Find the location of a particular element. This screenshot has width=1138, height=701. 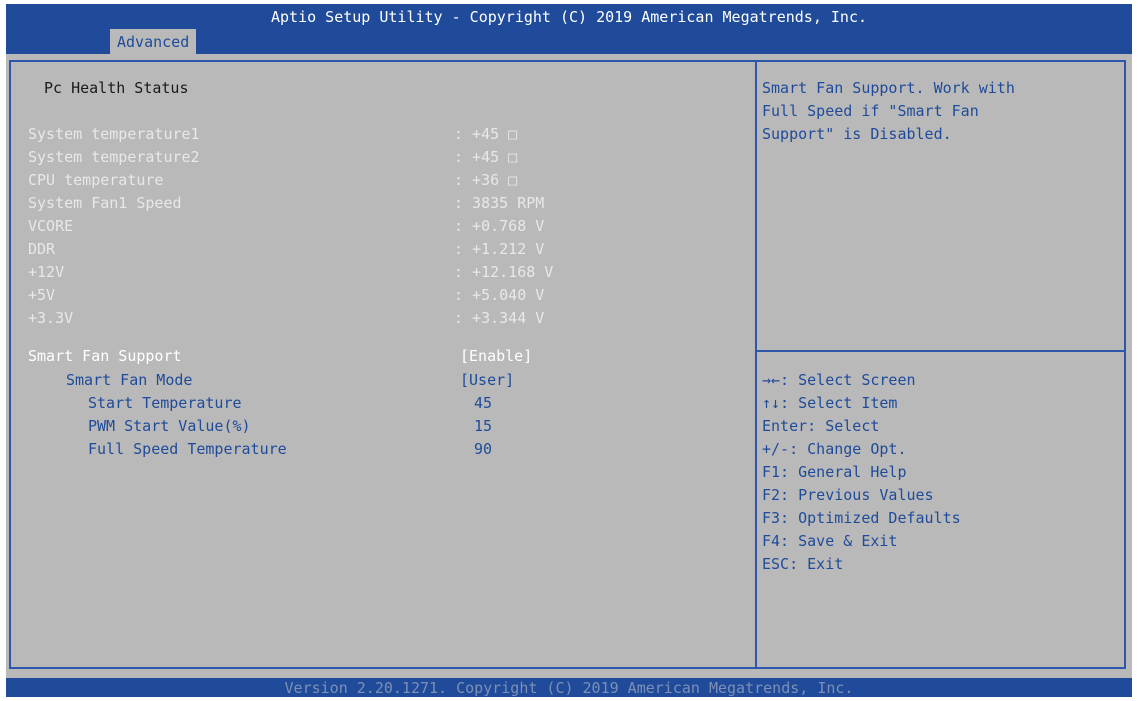

reading-value-12v: : +12.168 V is located at coordinates (504, 272).